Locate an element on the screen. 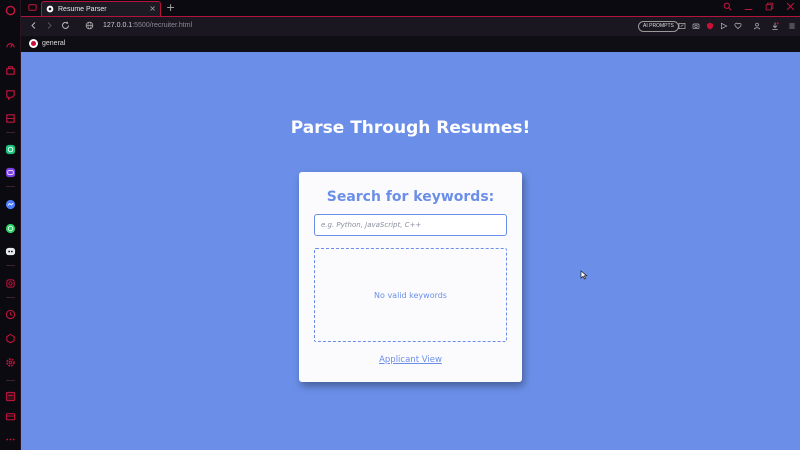 The height and width of the screenshot is (450, 800). empty-results-message: No valid keywords is located at coordinates (410, 295).